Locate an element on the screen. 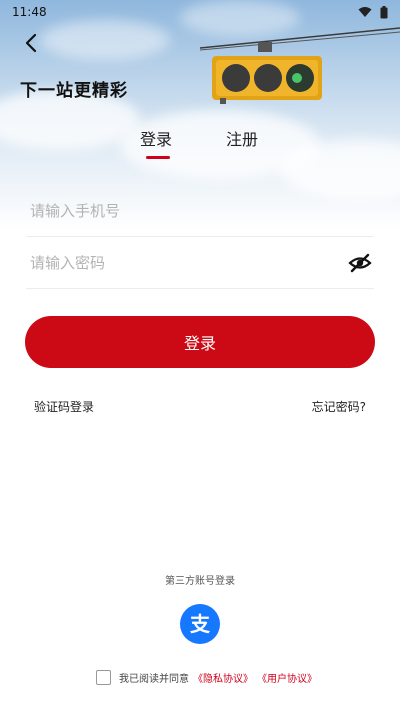 Image resolution: width=400 pixels, height=710 pixels. phone-input is located at coordinates (176, 211).